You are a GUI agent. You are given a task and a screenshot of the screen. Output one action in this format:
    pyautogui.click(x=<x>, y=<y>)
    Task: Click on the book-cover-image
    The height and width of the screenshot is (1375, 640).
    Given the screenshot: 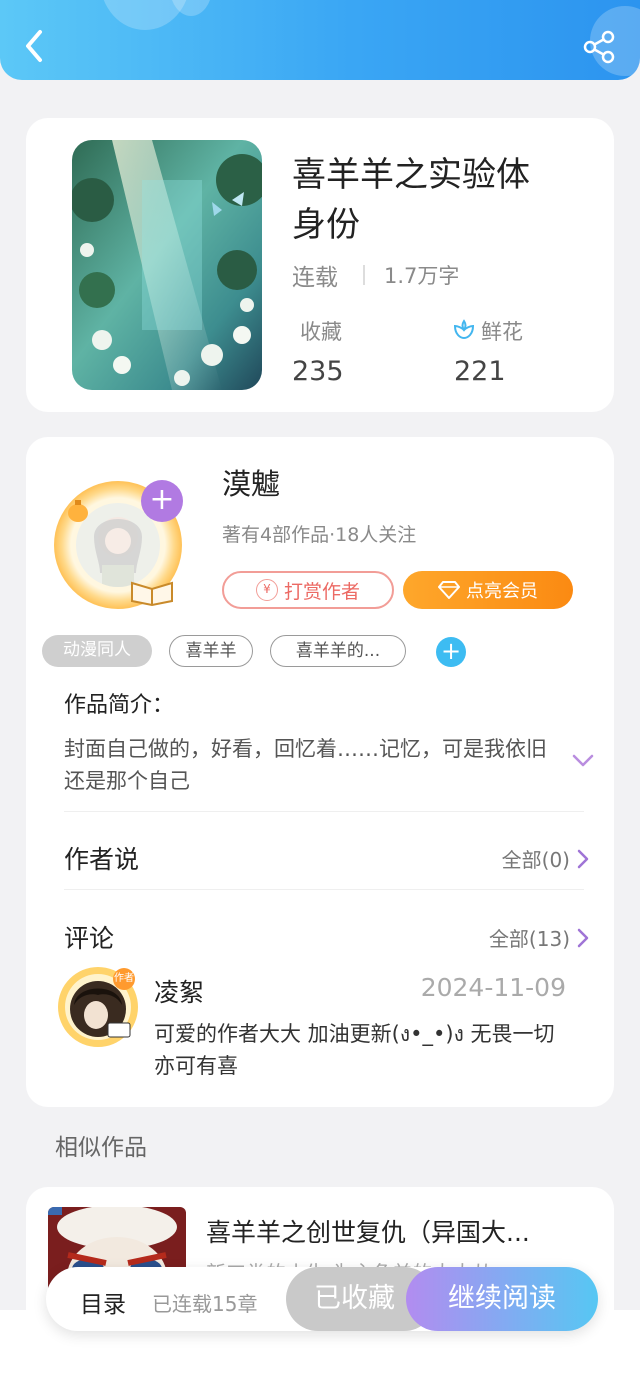 What is the action you would take?
    pyautogui.click(x=167, y=265)
    